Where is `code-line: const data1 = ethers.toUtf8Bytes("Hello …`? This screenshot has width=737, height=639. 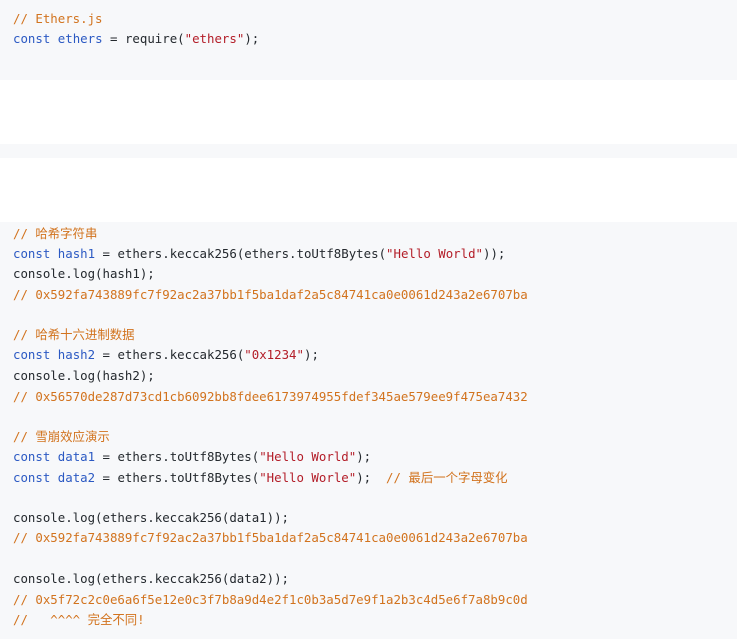 code-line: const data1 = ethers.toUtf8Bytes("Hello … is located at coordinates (192, 457).